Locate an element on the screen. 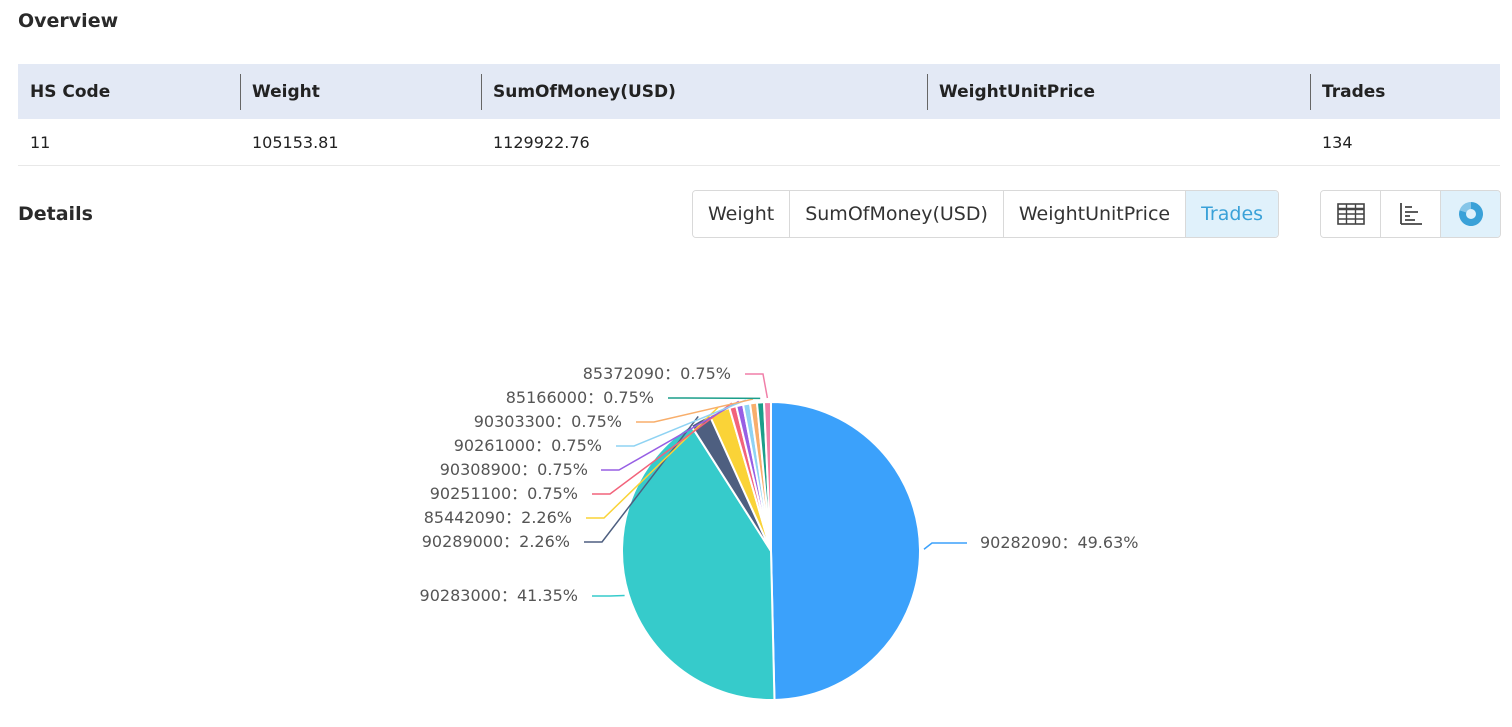 The width and height of the screenshot is (1512, 727). table-view-button is located at coordinates (1351, 214).